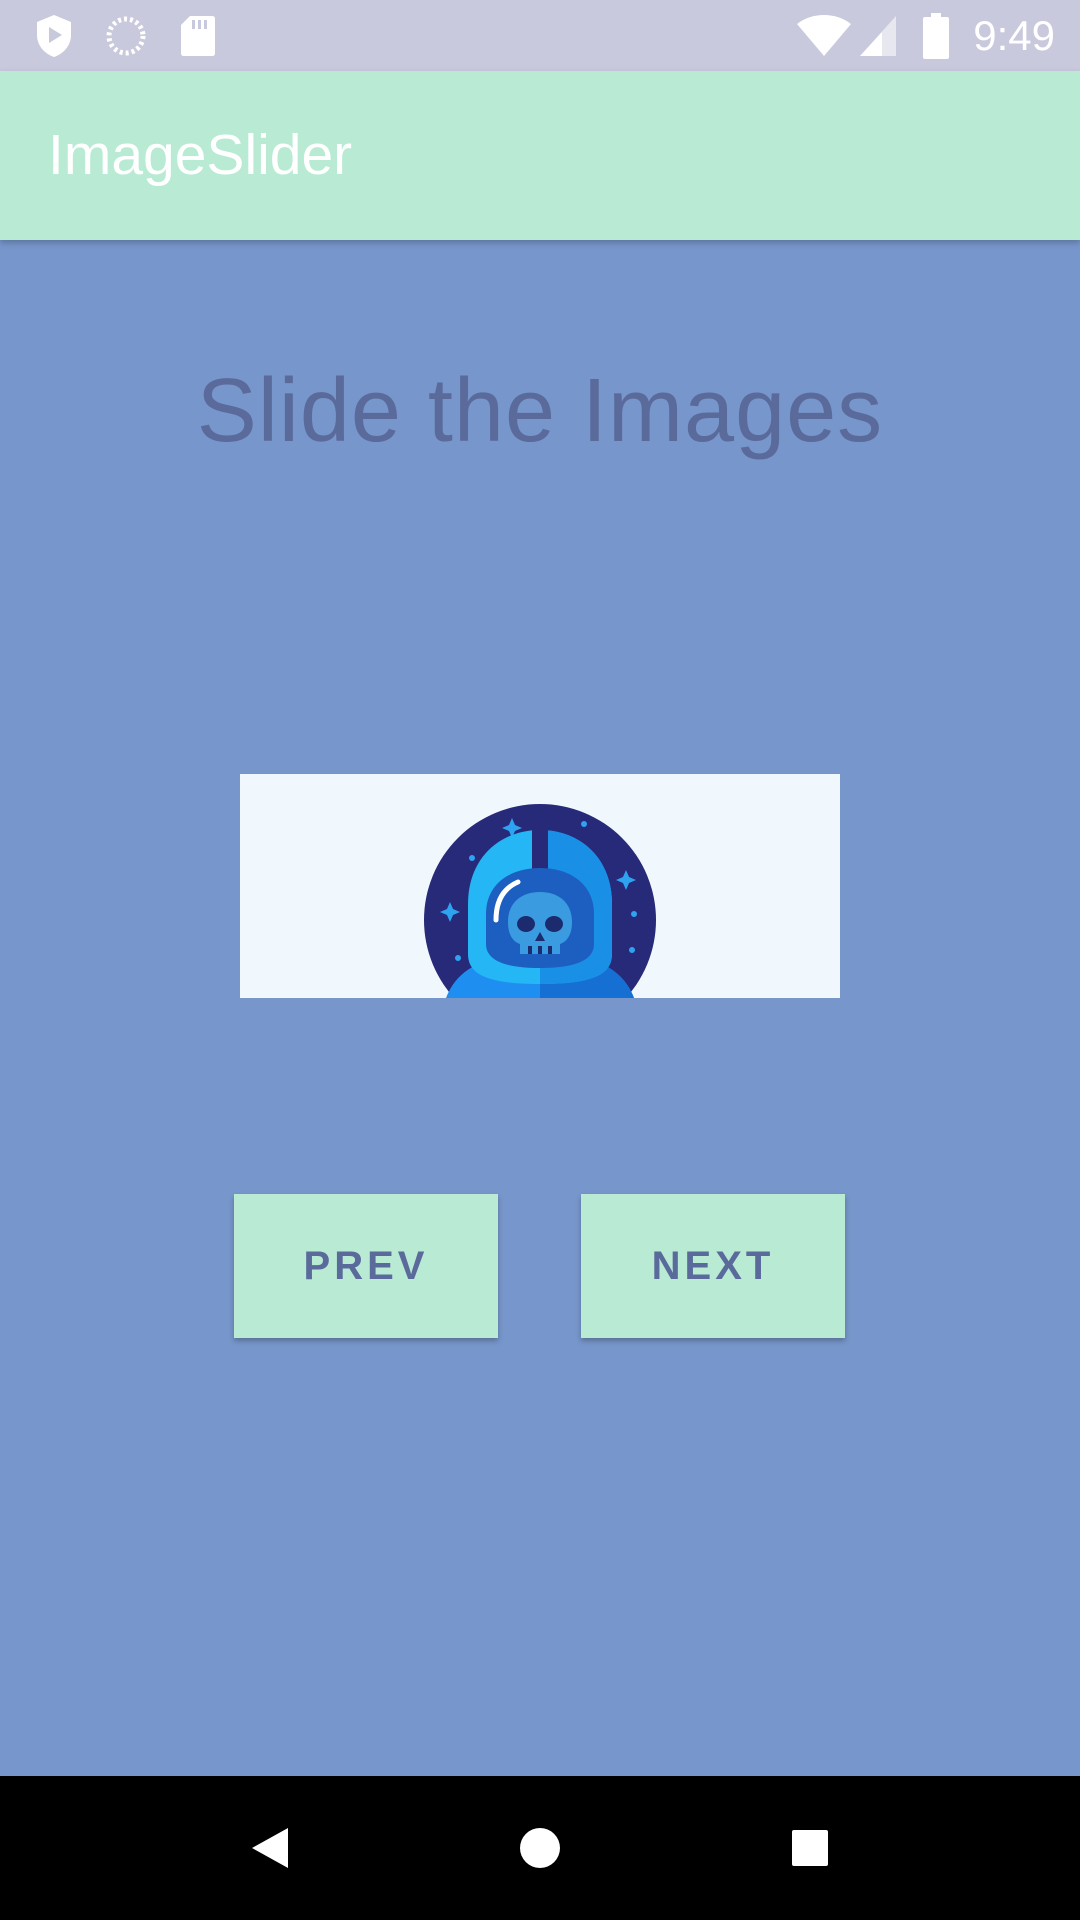  What do you see at coordinates (540, 155) in the screenshot?
I see `app-bar: ImageSlider` at bounding box center [540, 155].